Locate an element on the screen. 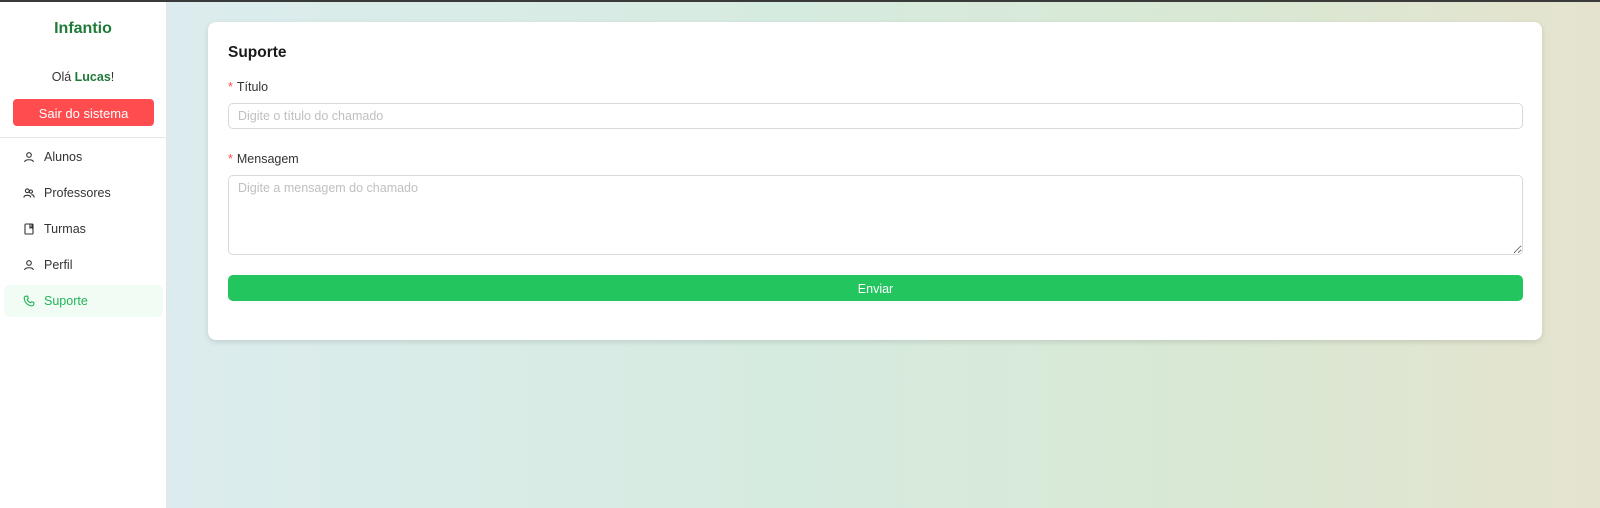 This screenshot has width=1600, height=508. phone-icon is located at coordinates (29, 301).